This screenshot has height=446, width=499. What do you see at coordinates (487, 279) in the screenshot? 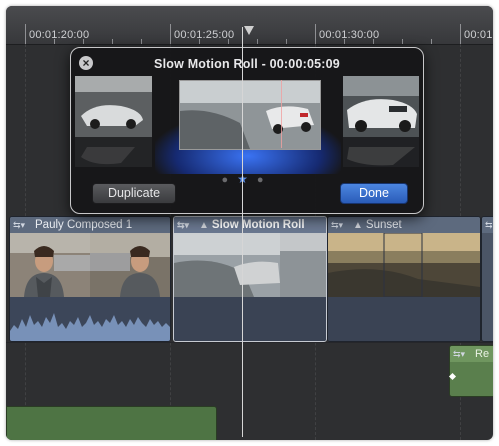
I see `clip-partial: ⇆` at bounding box center [487, 279].